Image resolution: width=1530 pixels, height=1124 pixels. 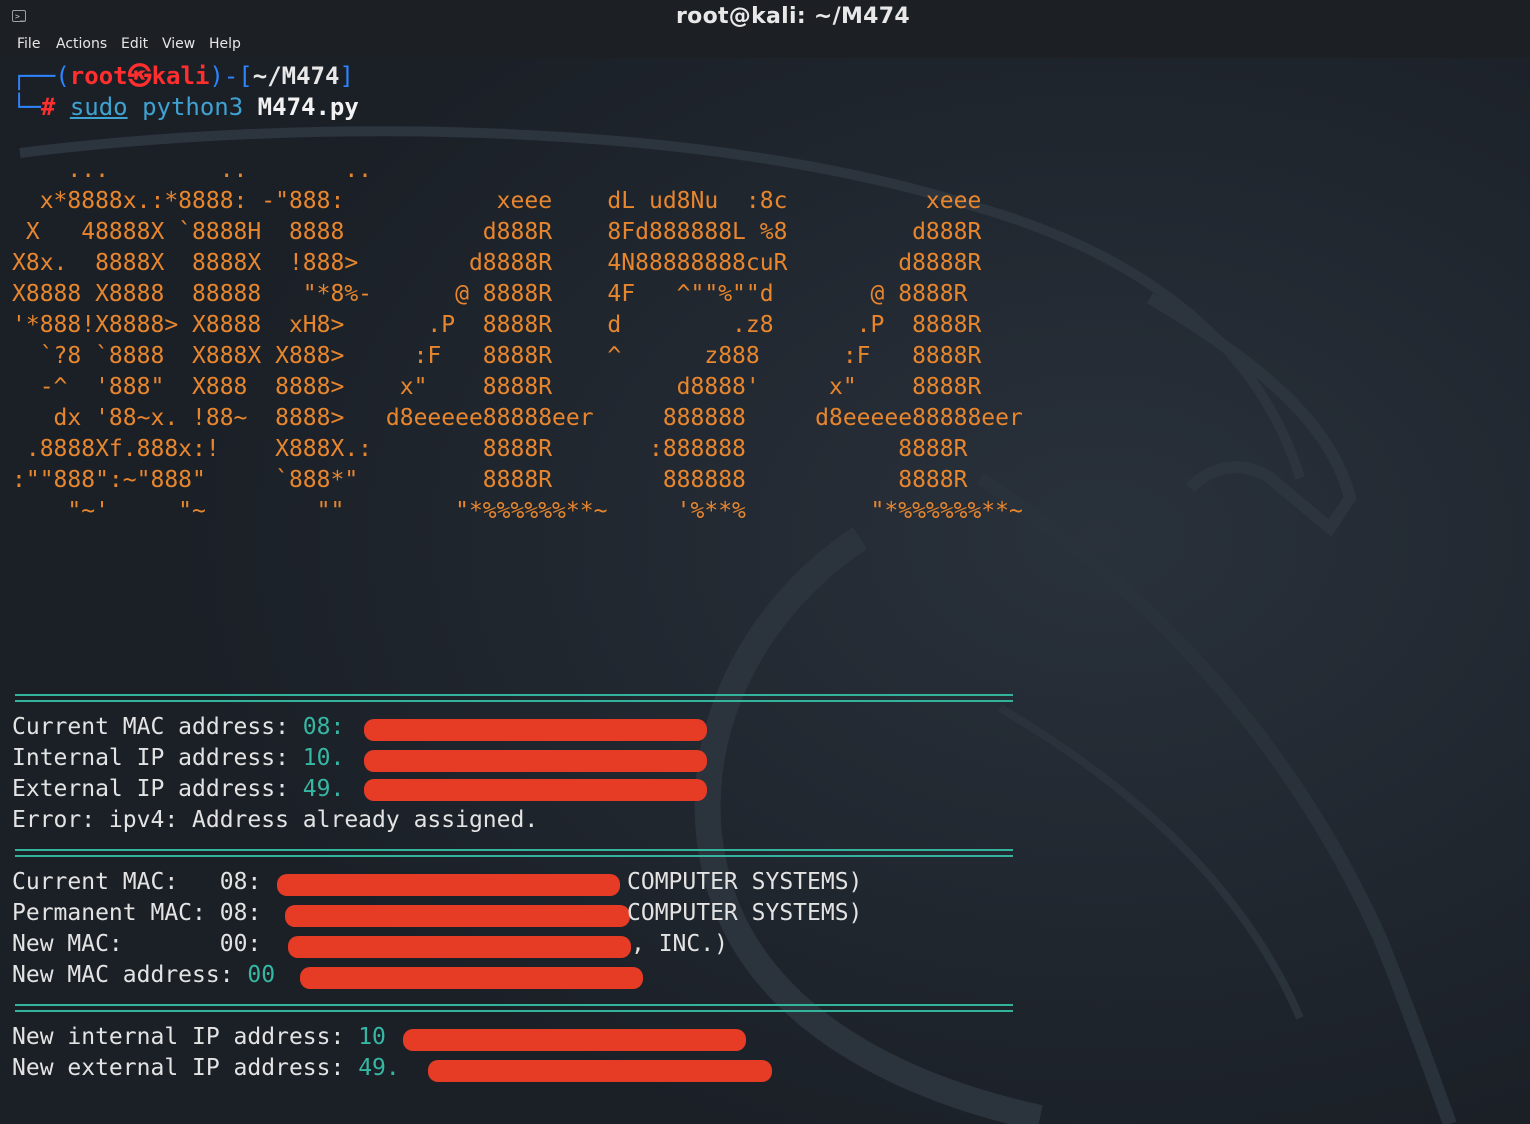 What do you see at coordinates (178, 44) in the screenshot?
I see `menu-view: View` at bounding box center [178, 44].